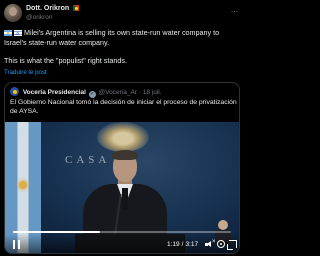 This screenshot has width=320, height=256. Describe the element at coordinates (16, 244) in the screenshot. I see `pause-icon` at that location.